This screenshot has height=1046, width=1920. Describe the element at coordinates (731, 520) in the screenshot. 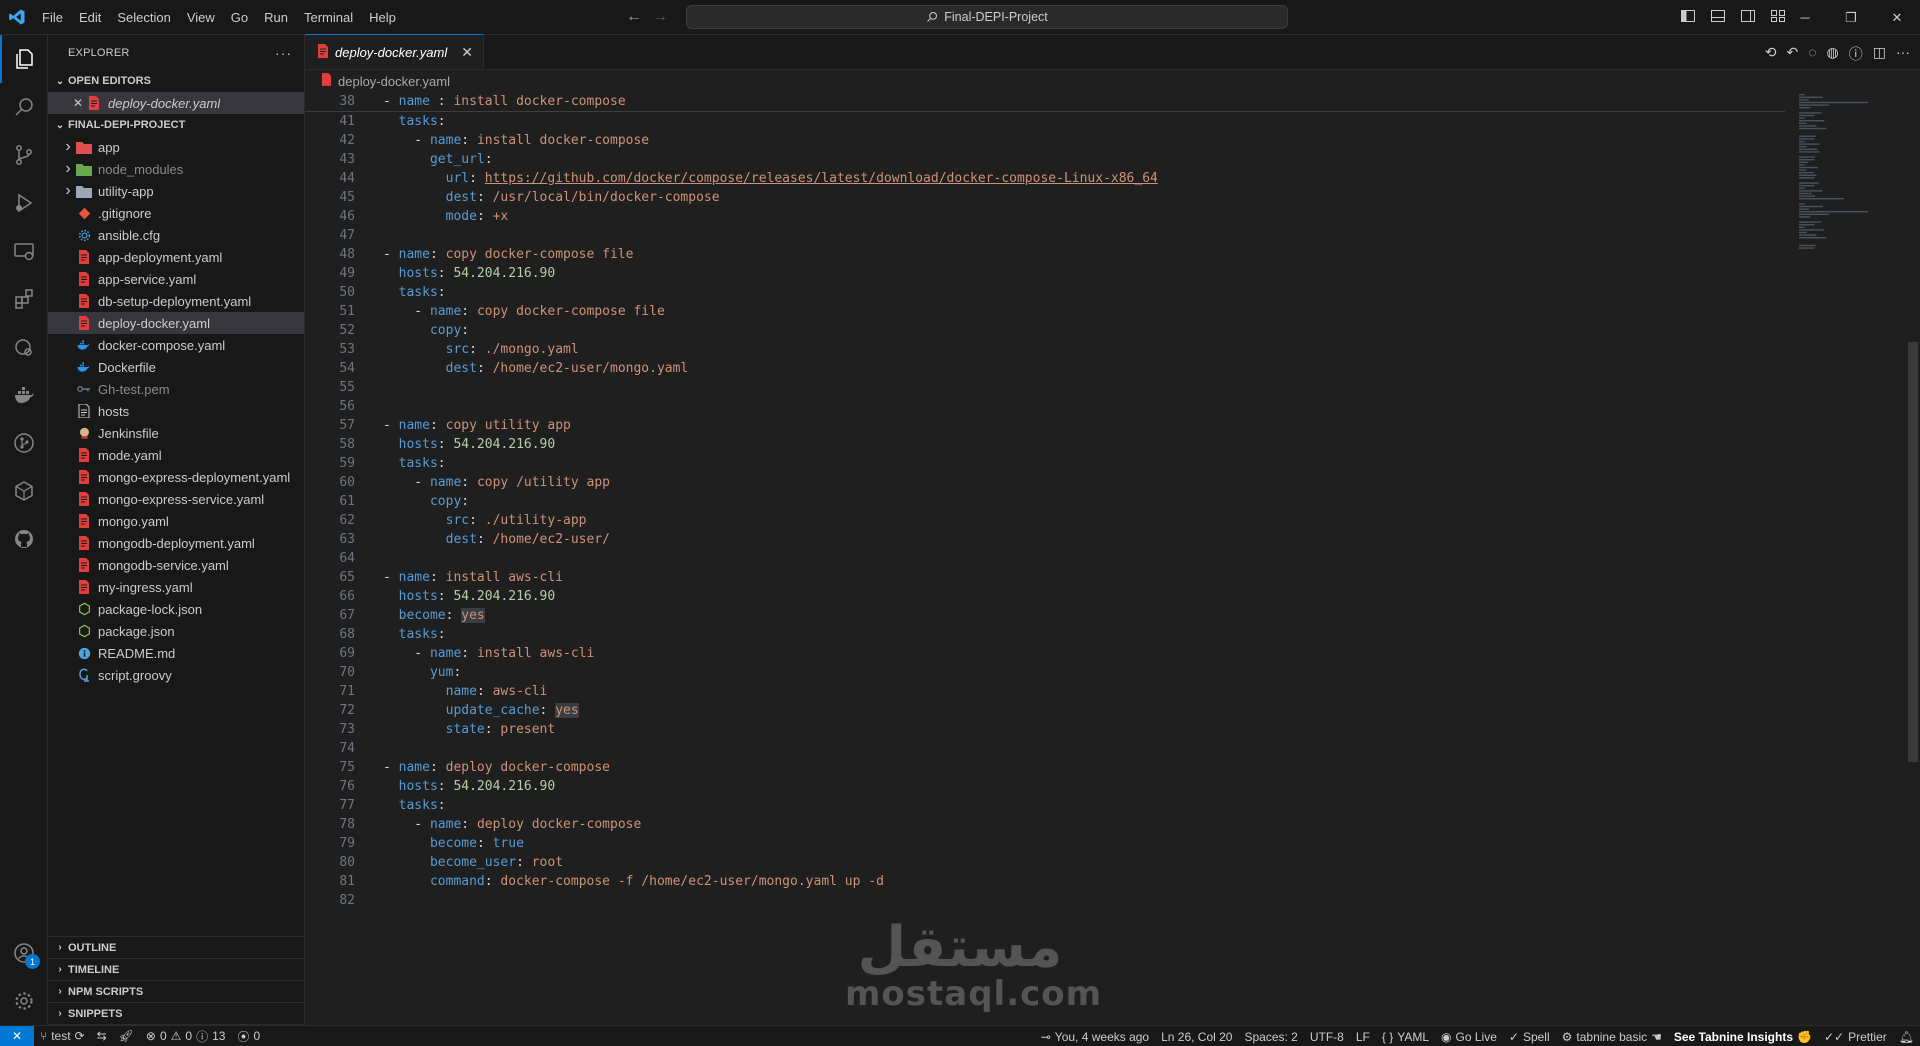

I see `code-line: 62 src: ./utility-app` at that location.